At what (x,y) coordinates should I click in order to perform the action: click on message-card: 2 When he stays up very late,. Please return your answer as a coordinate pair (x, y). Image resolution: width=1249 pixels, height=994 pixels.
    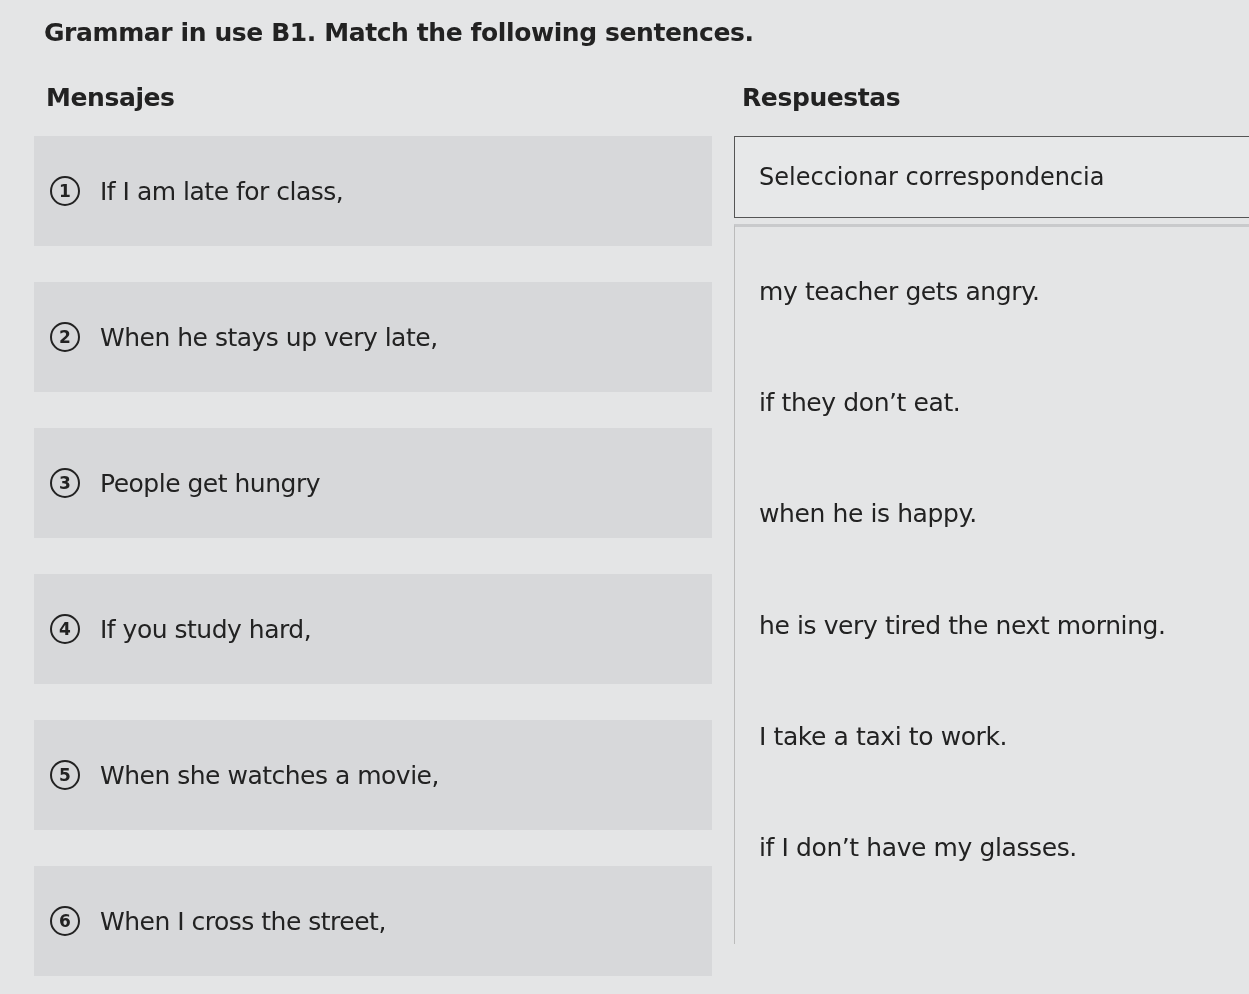
    Looking at the image, I should click on (373, 337).